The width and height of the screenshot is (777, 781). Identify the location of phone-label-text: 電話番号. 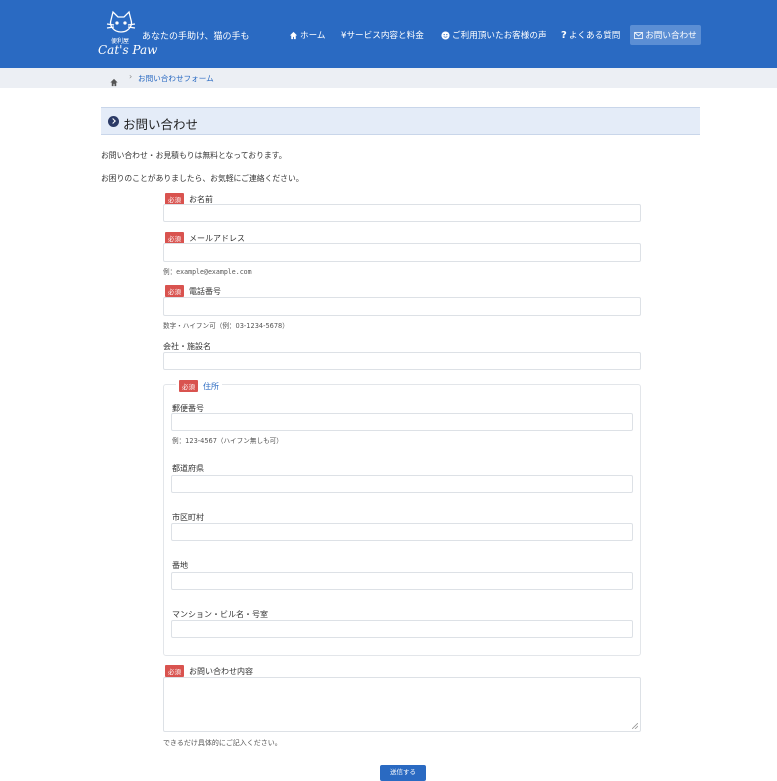
(205, 291).